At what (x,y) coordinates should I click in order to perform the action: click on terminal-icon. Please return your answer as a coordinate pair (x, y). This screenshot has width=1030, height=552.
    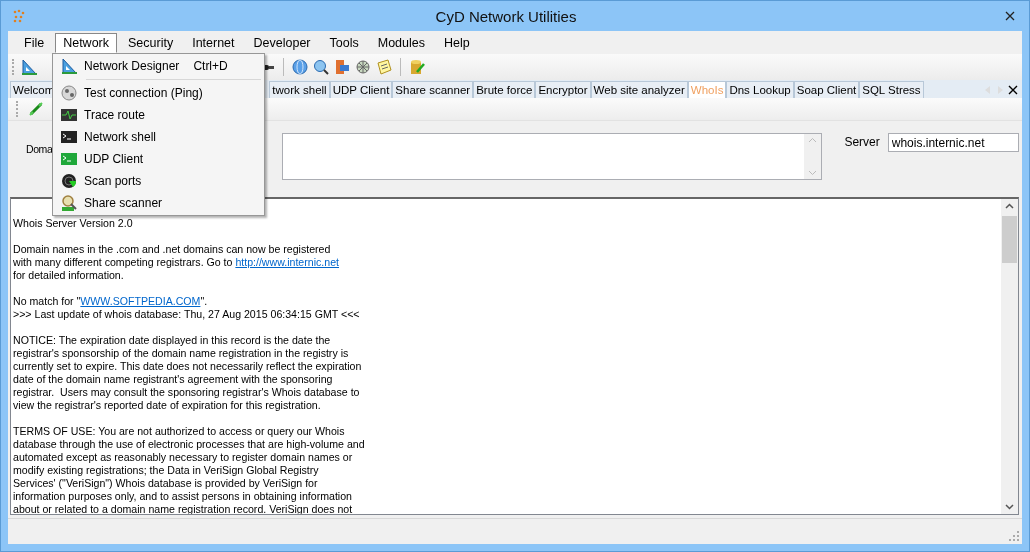
    Looking at the image, I should click on (69, 137).